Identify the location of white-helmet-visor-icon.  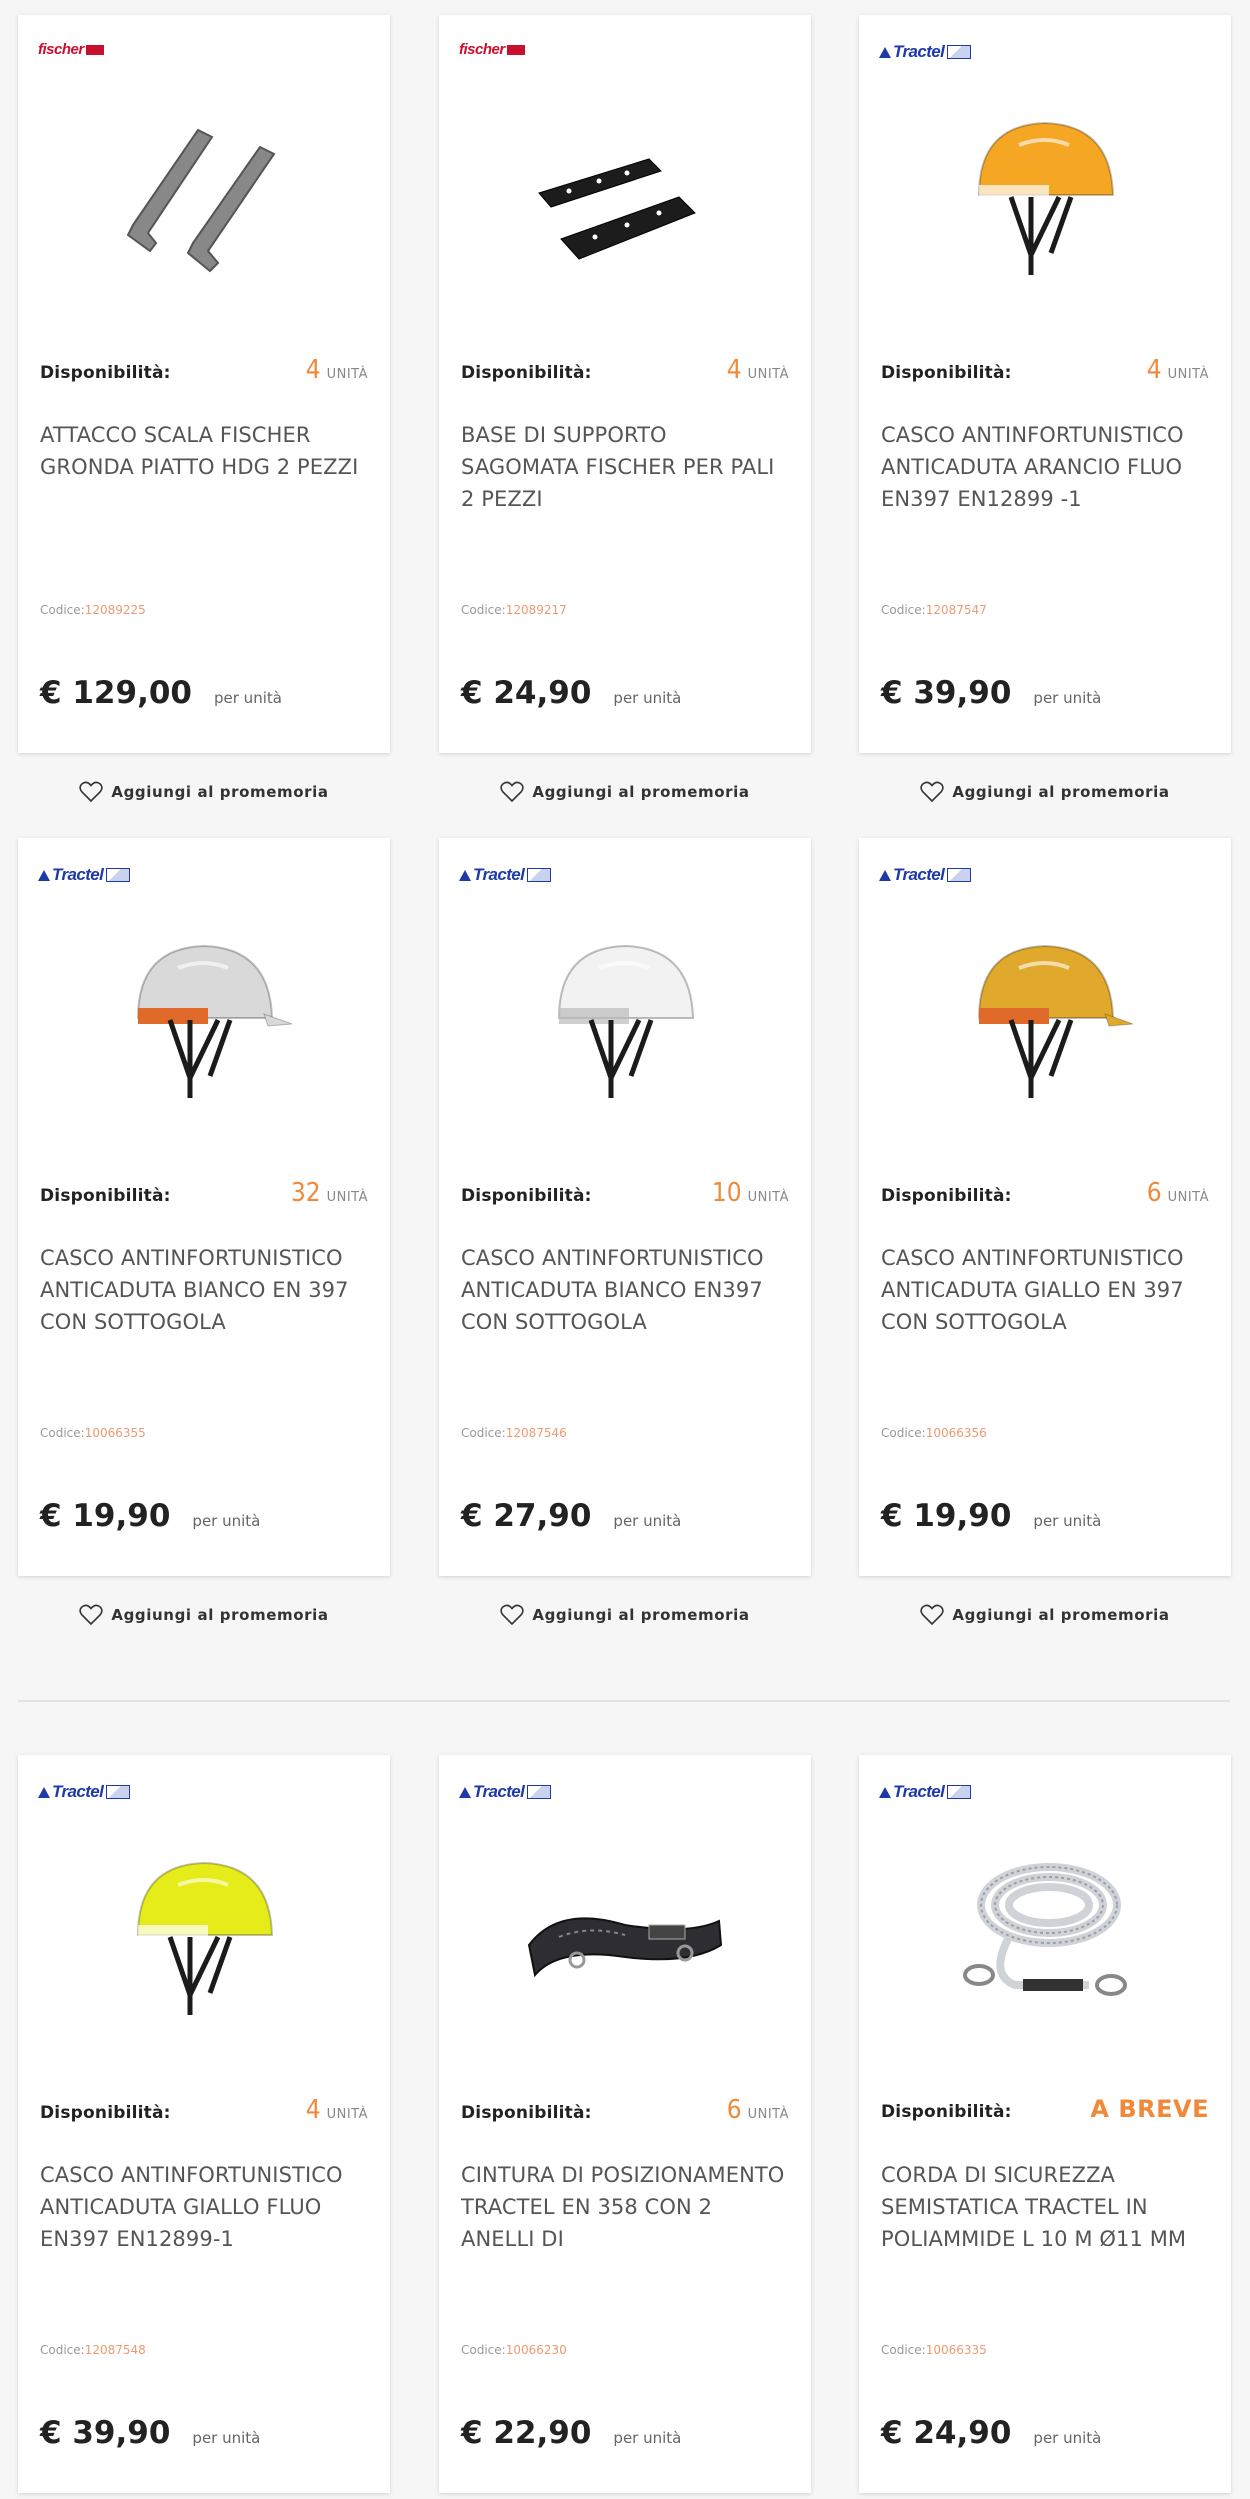
(204, 1023).